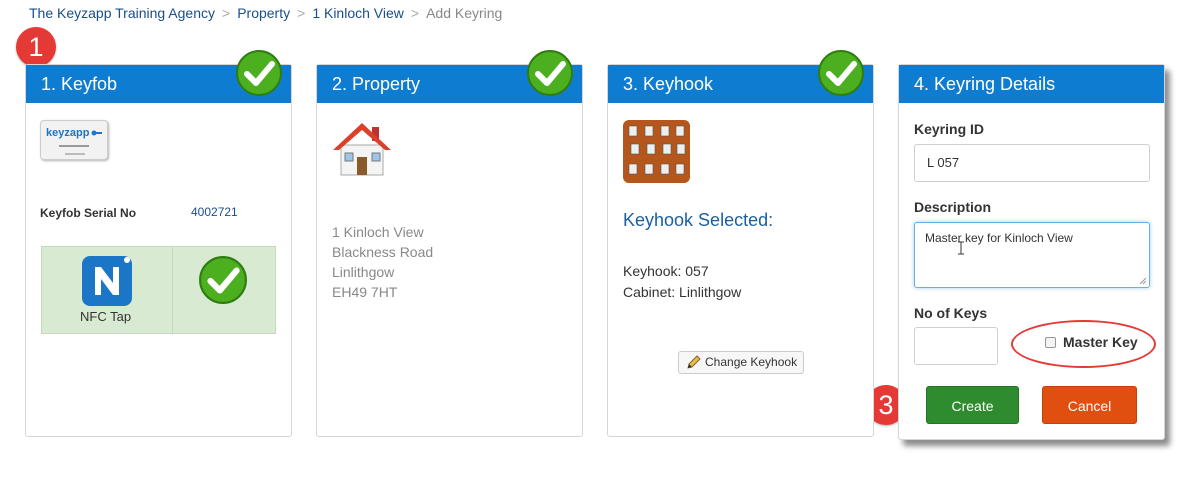  Describe the element at coordinates (106, 316) in the screenshot. I see `nfc-tap-label: NFC Tap` at that location.